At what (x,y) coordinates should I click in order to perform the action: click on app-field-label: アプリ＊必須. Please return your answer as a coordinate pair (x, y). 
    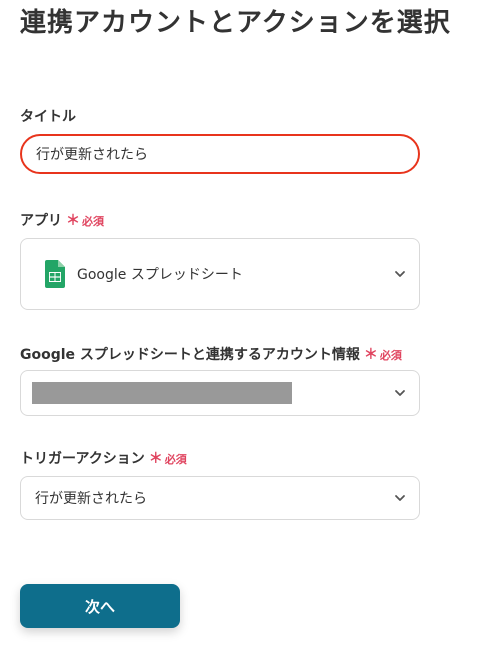
    Looking at the image, I should click on (62, 220).